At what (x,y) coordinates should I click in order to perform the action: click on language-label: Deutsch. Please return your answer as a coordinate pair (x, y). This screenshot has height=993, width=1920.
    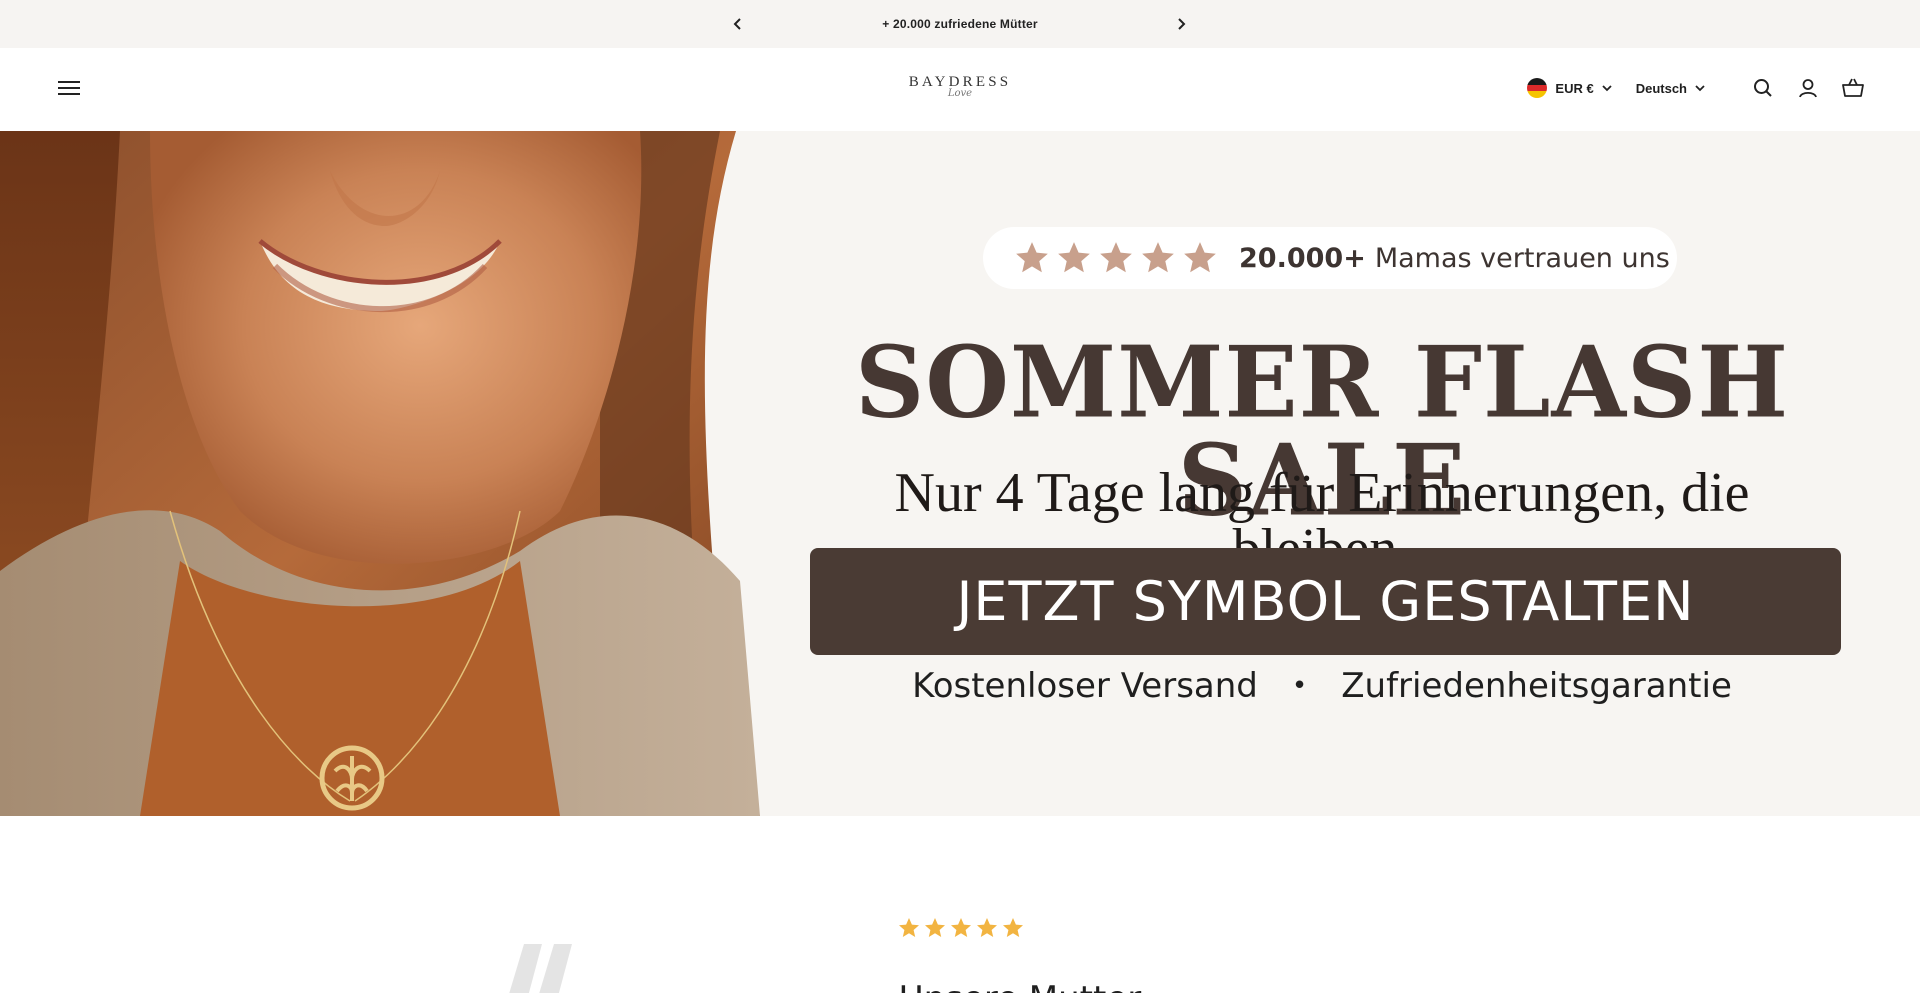
    Looking at the image, I should click on (1661, 88).